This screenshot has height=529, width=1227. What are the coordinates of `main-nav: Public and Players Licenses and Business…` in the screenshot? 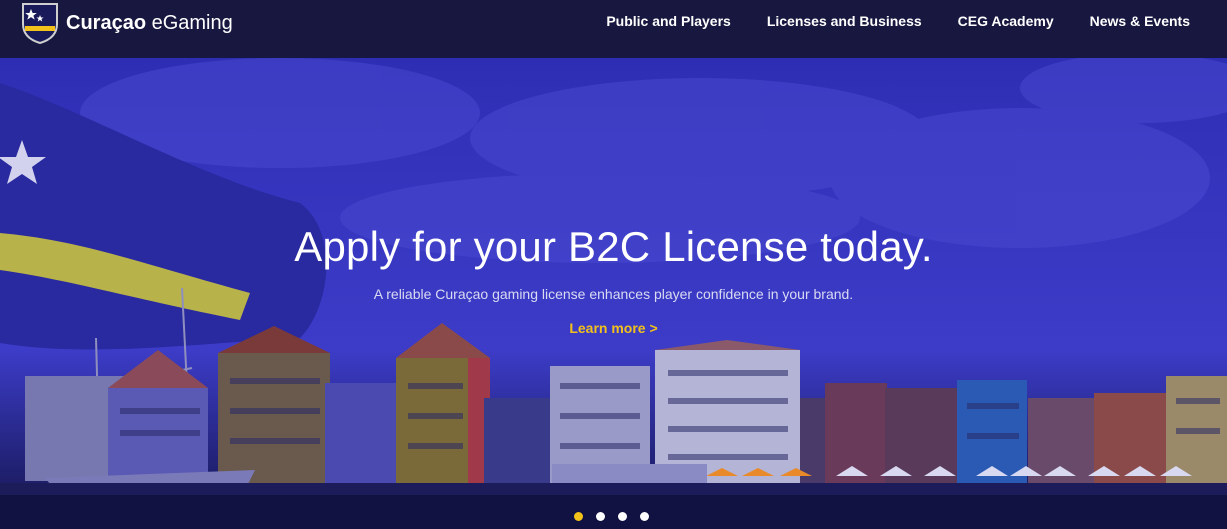 It's located at (898, 21).